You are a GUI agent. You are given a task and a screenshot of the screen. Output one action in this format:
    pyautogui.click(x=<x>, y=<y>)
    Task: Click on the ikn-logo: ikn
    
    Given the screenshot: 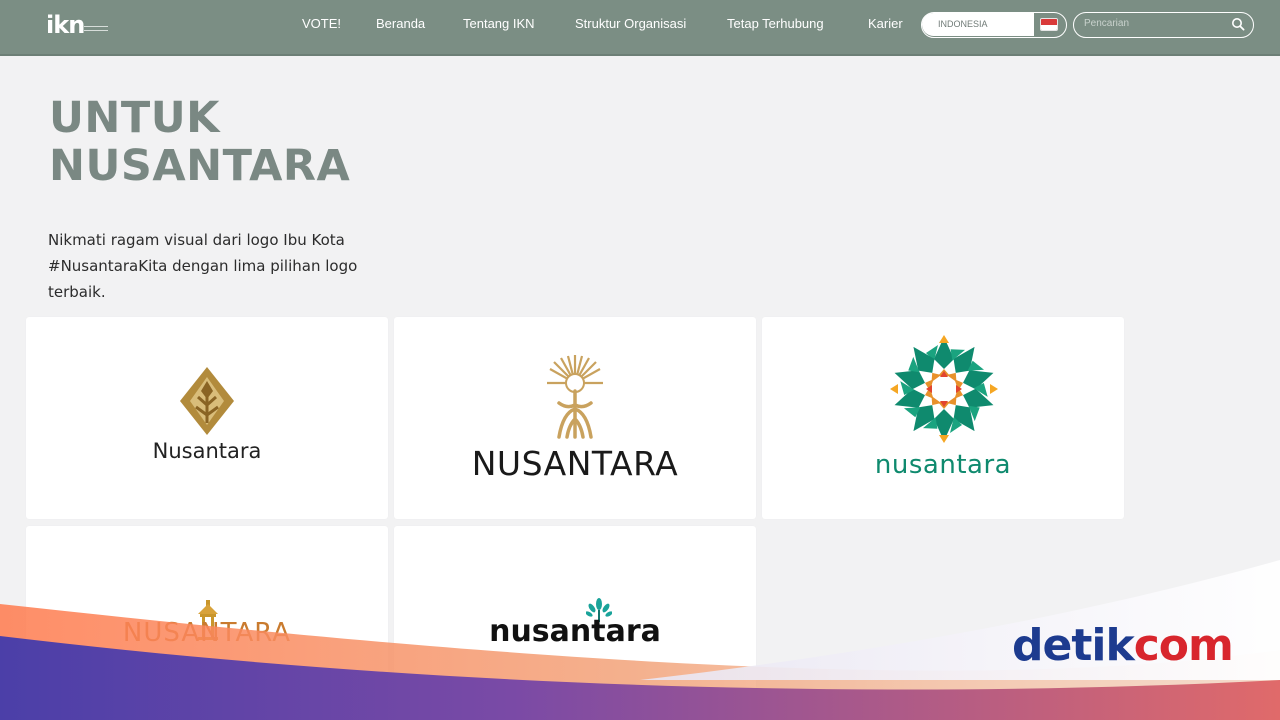 What is the action you would take?
    pyautogui.click(x=81, y=26)
    